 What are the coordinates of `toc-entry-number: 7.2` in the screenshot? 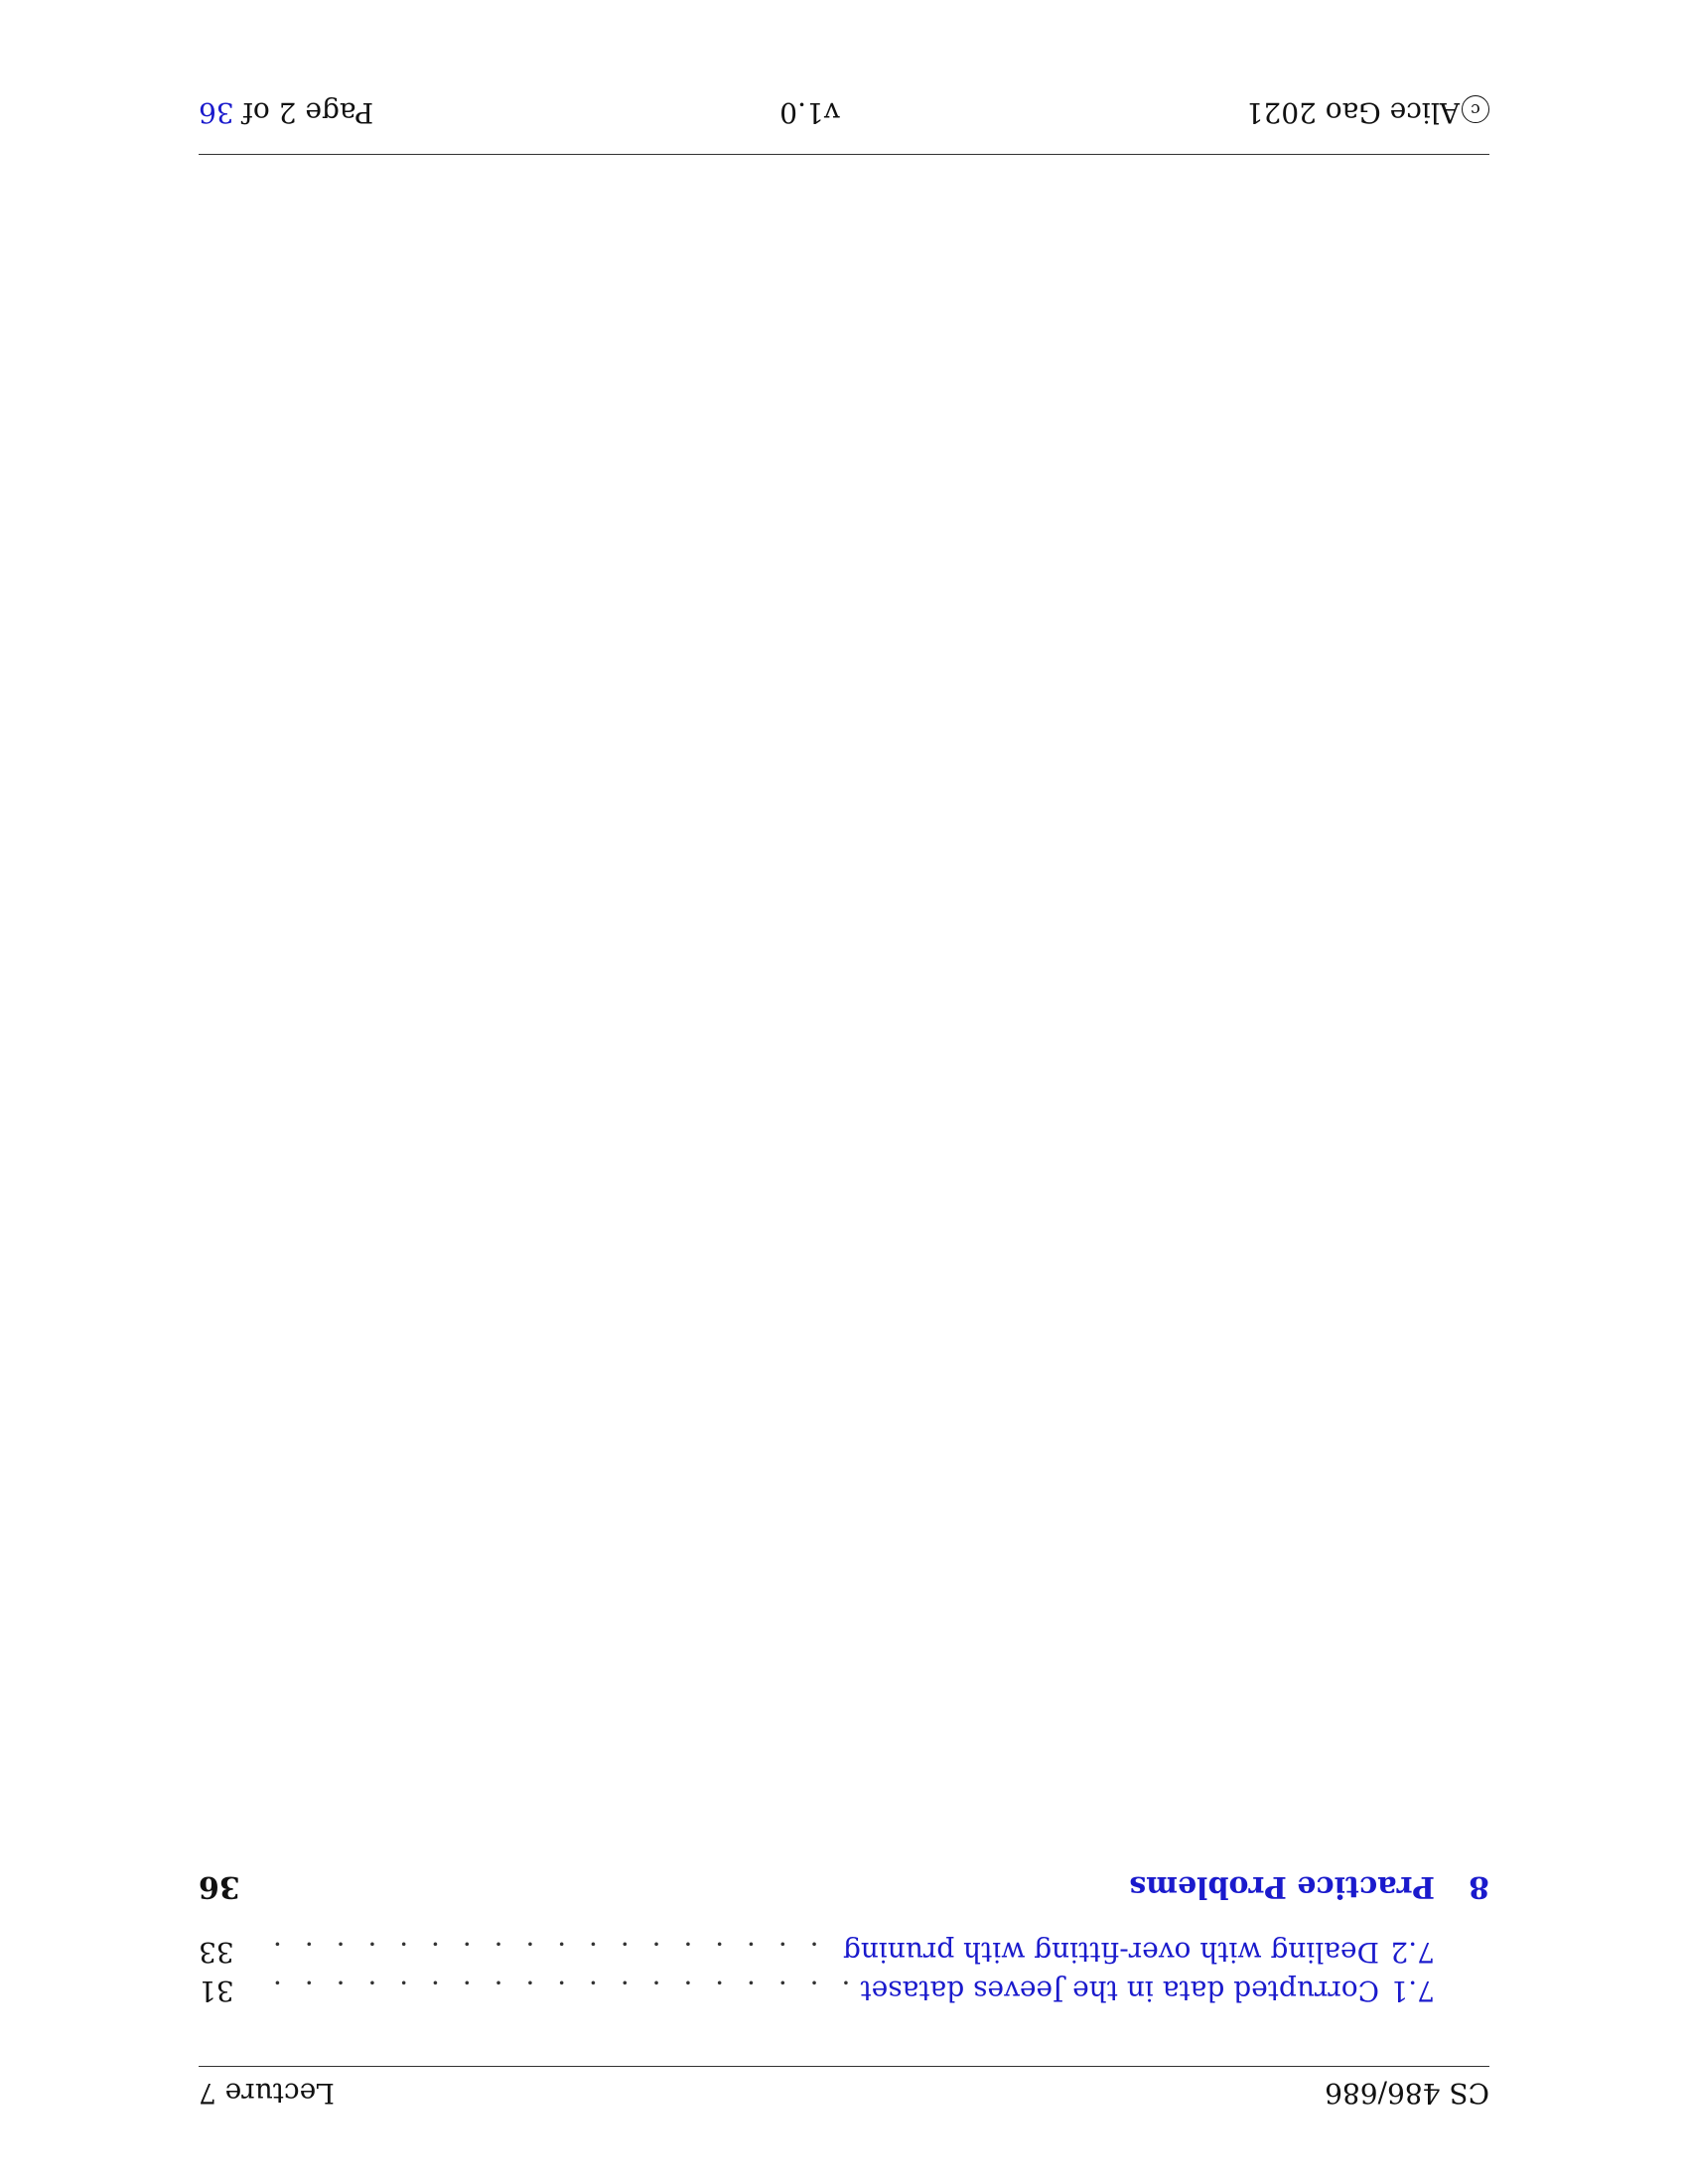 It's located at (1412, 1952).